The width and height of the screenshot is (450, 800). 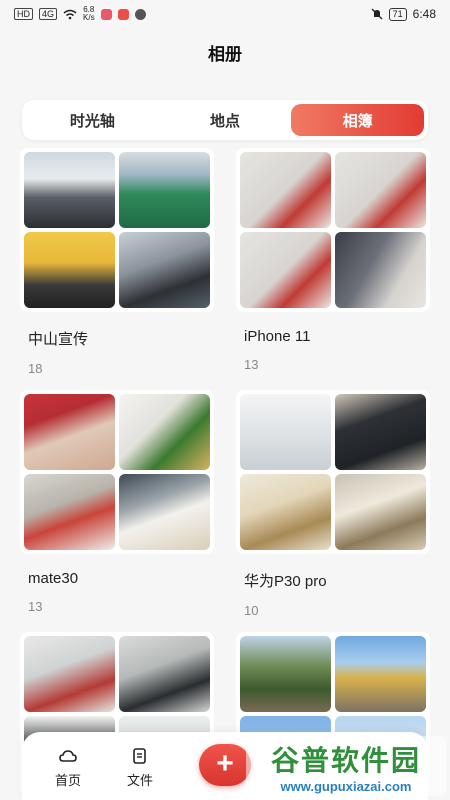 I want to click on mute-bell-icon, so click(x=377, y=14).